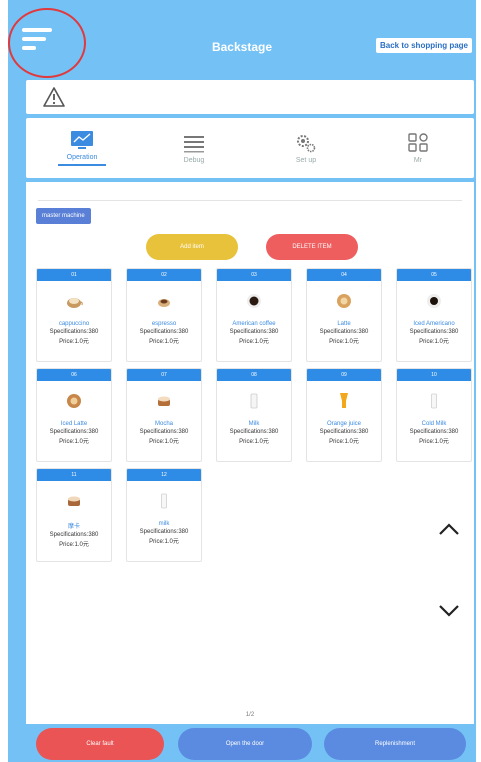  What do you see at coordinates (434, 301) in the screenshot?
I see `iced-americano-image` at bounding box center [434, 301].